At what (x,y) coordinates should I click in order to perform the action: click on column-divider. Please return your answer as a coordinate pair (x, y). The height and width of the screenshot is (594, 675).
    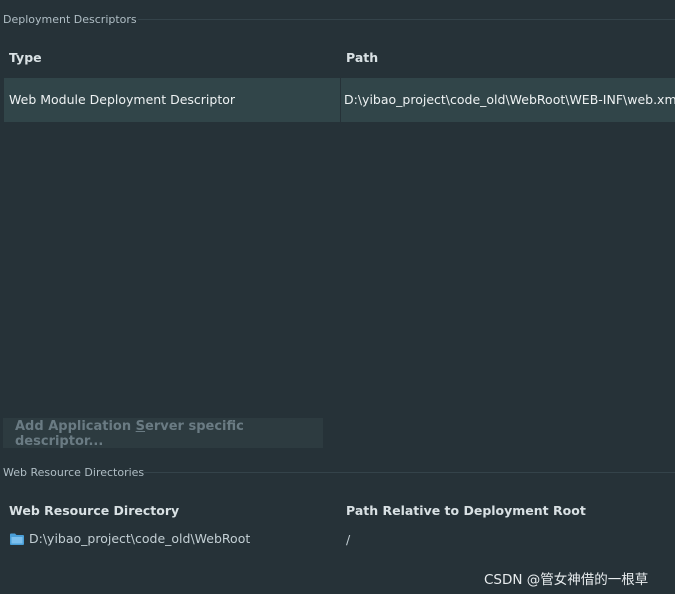
    Looking at the image, I should click on (340, 100).